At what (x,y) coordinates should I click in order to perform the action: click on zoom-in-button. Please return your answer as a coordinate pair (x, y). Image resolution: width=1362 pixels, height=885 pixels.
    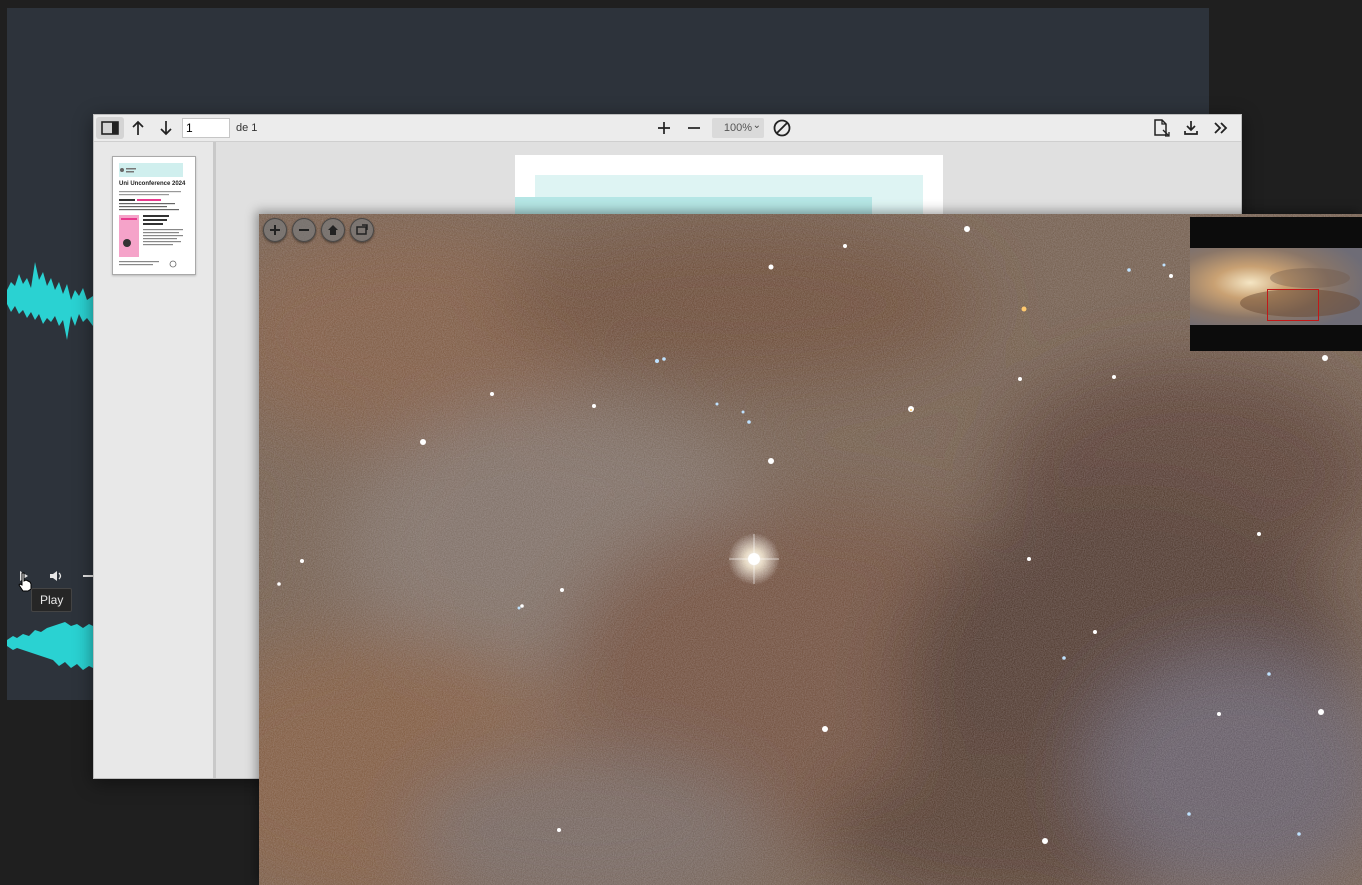
    Looking at the image, I should click on (664, 128).